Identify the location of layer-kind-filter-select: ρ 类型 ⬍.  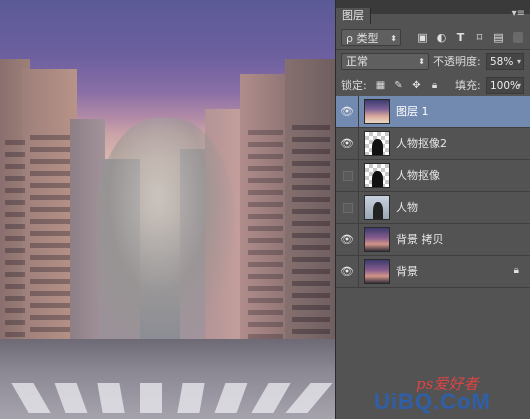
(371, 37).